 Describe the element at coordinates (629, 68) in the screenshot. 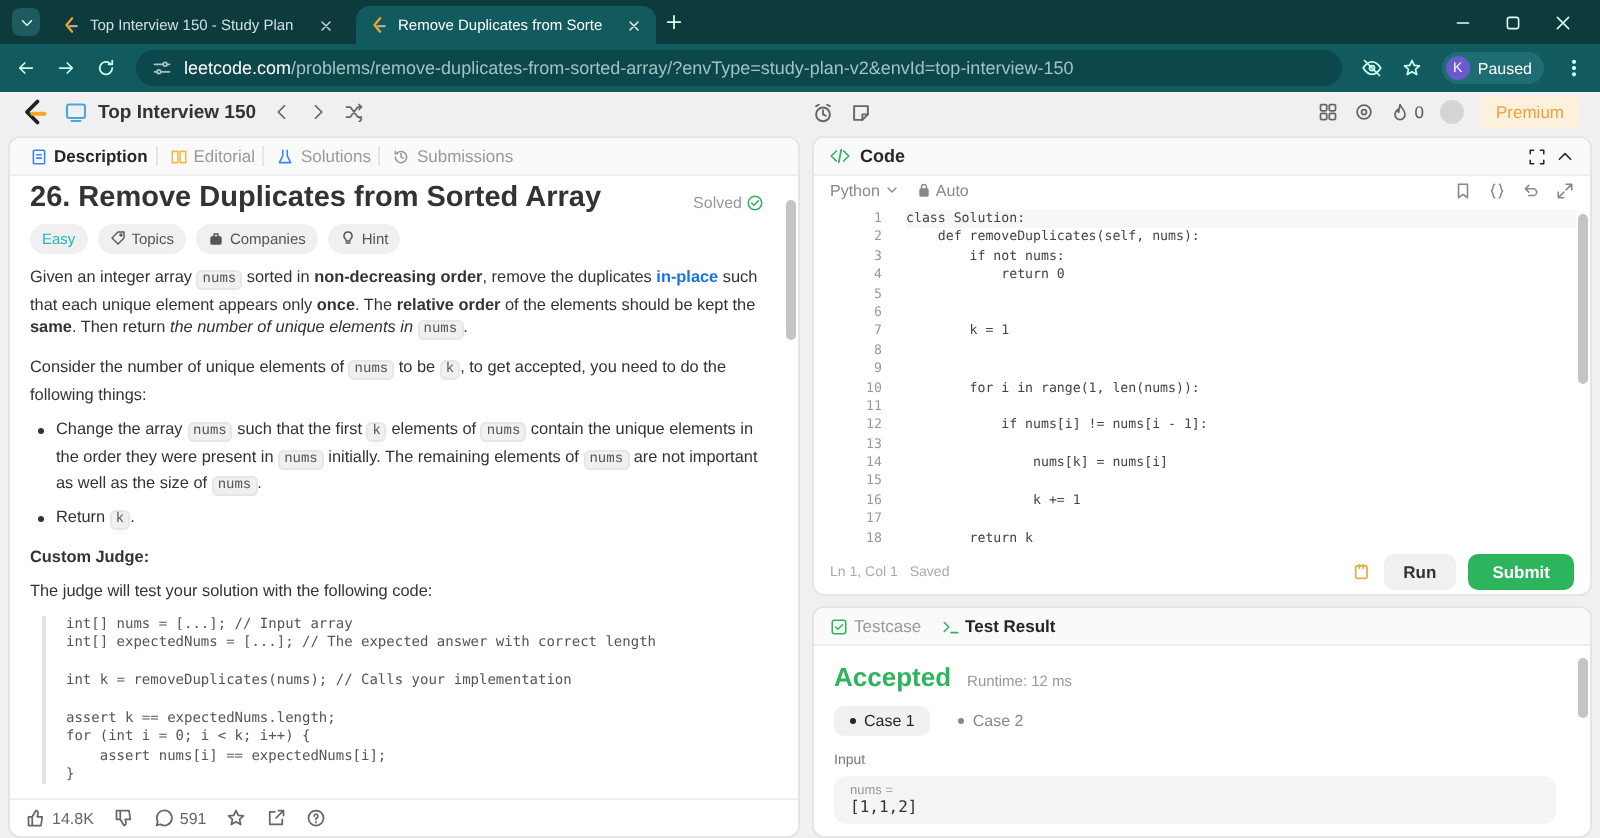

I see `url-text: leetcode.com/problems/remove-duplicates-from-sorted-array/?envType=study-plan-v2&envId=top-interview-150` at that location.